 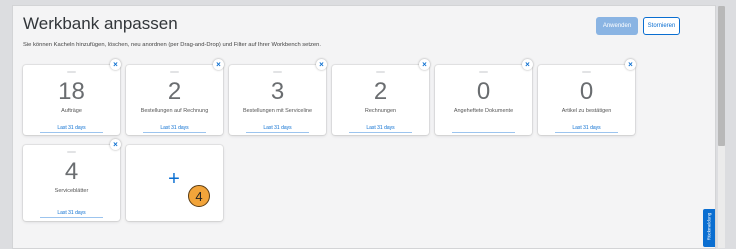 What do you see at coordinates (174, 111) in the screenshot?
I see `tile-label: Bestellungen auf Rechnung` at bounding box center [174, 111].